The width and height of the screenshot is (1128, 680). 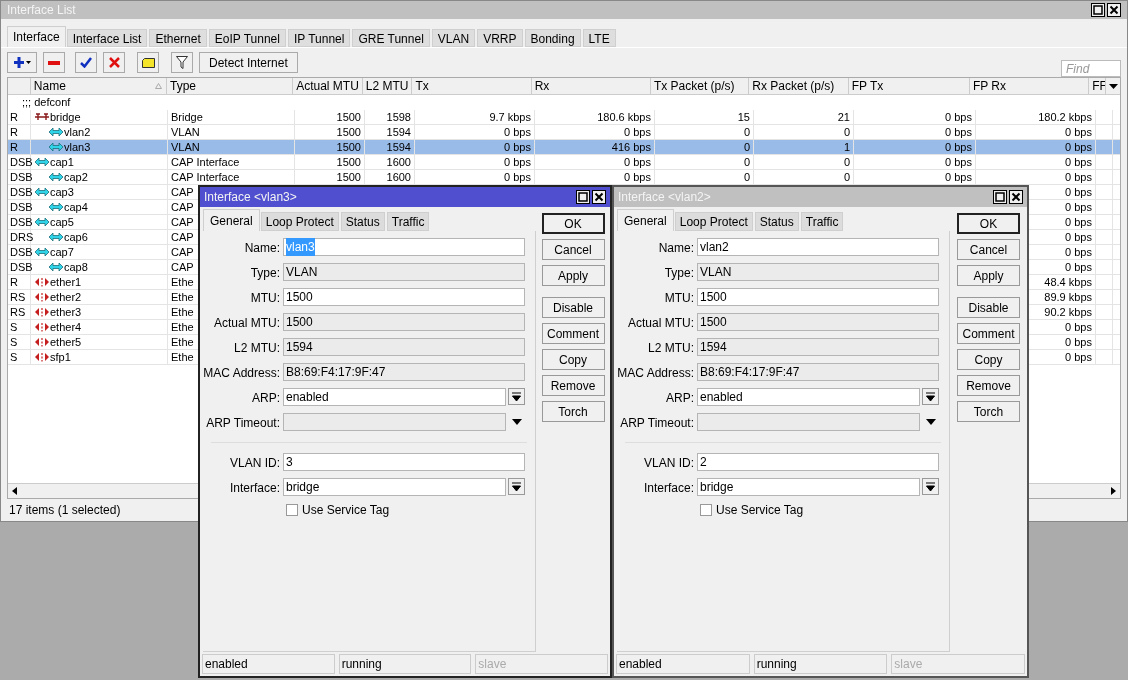 I want to click on tab: IP Tunnel, so click(x=319, y=38).